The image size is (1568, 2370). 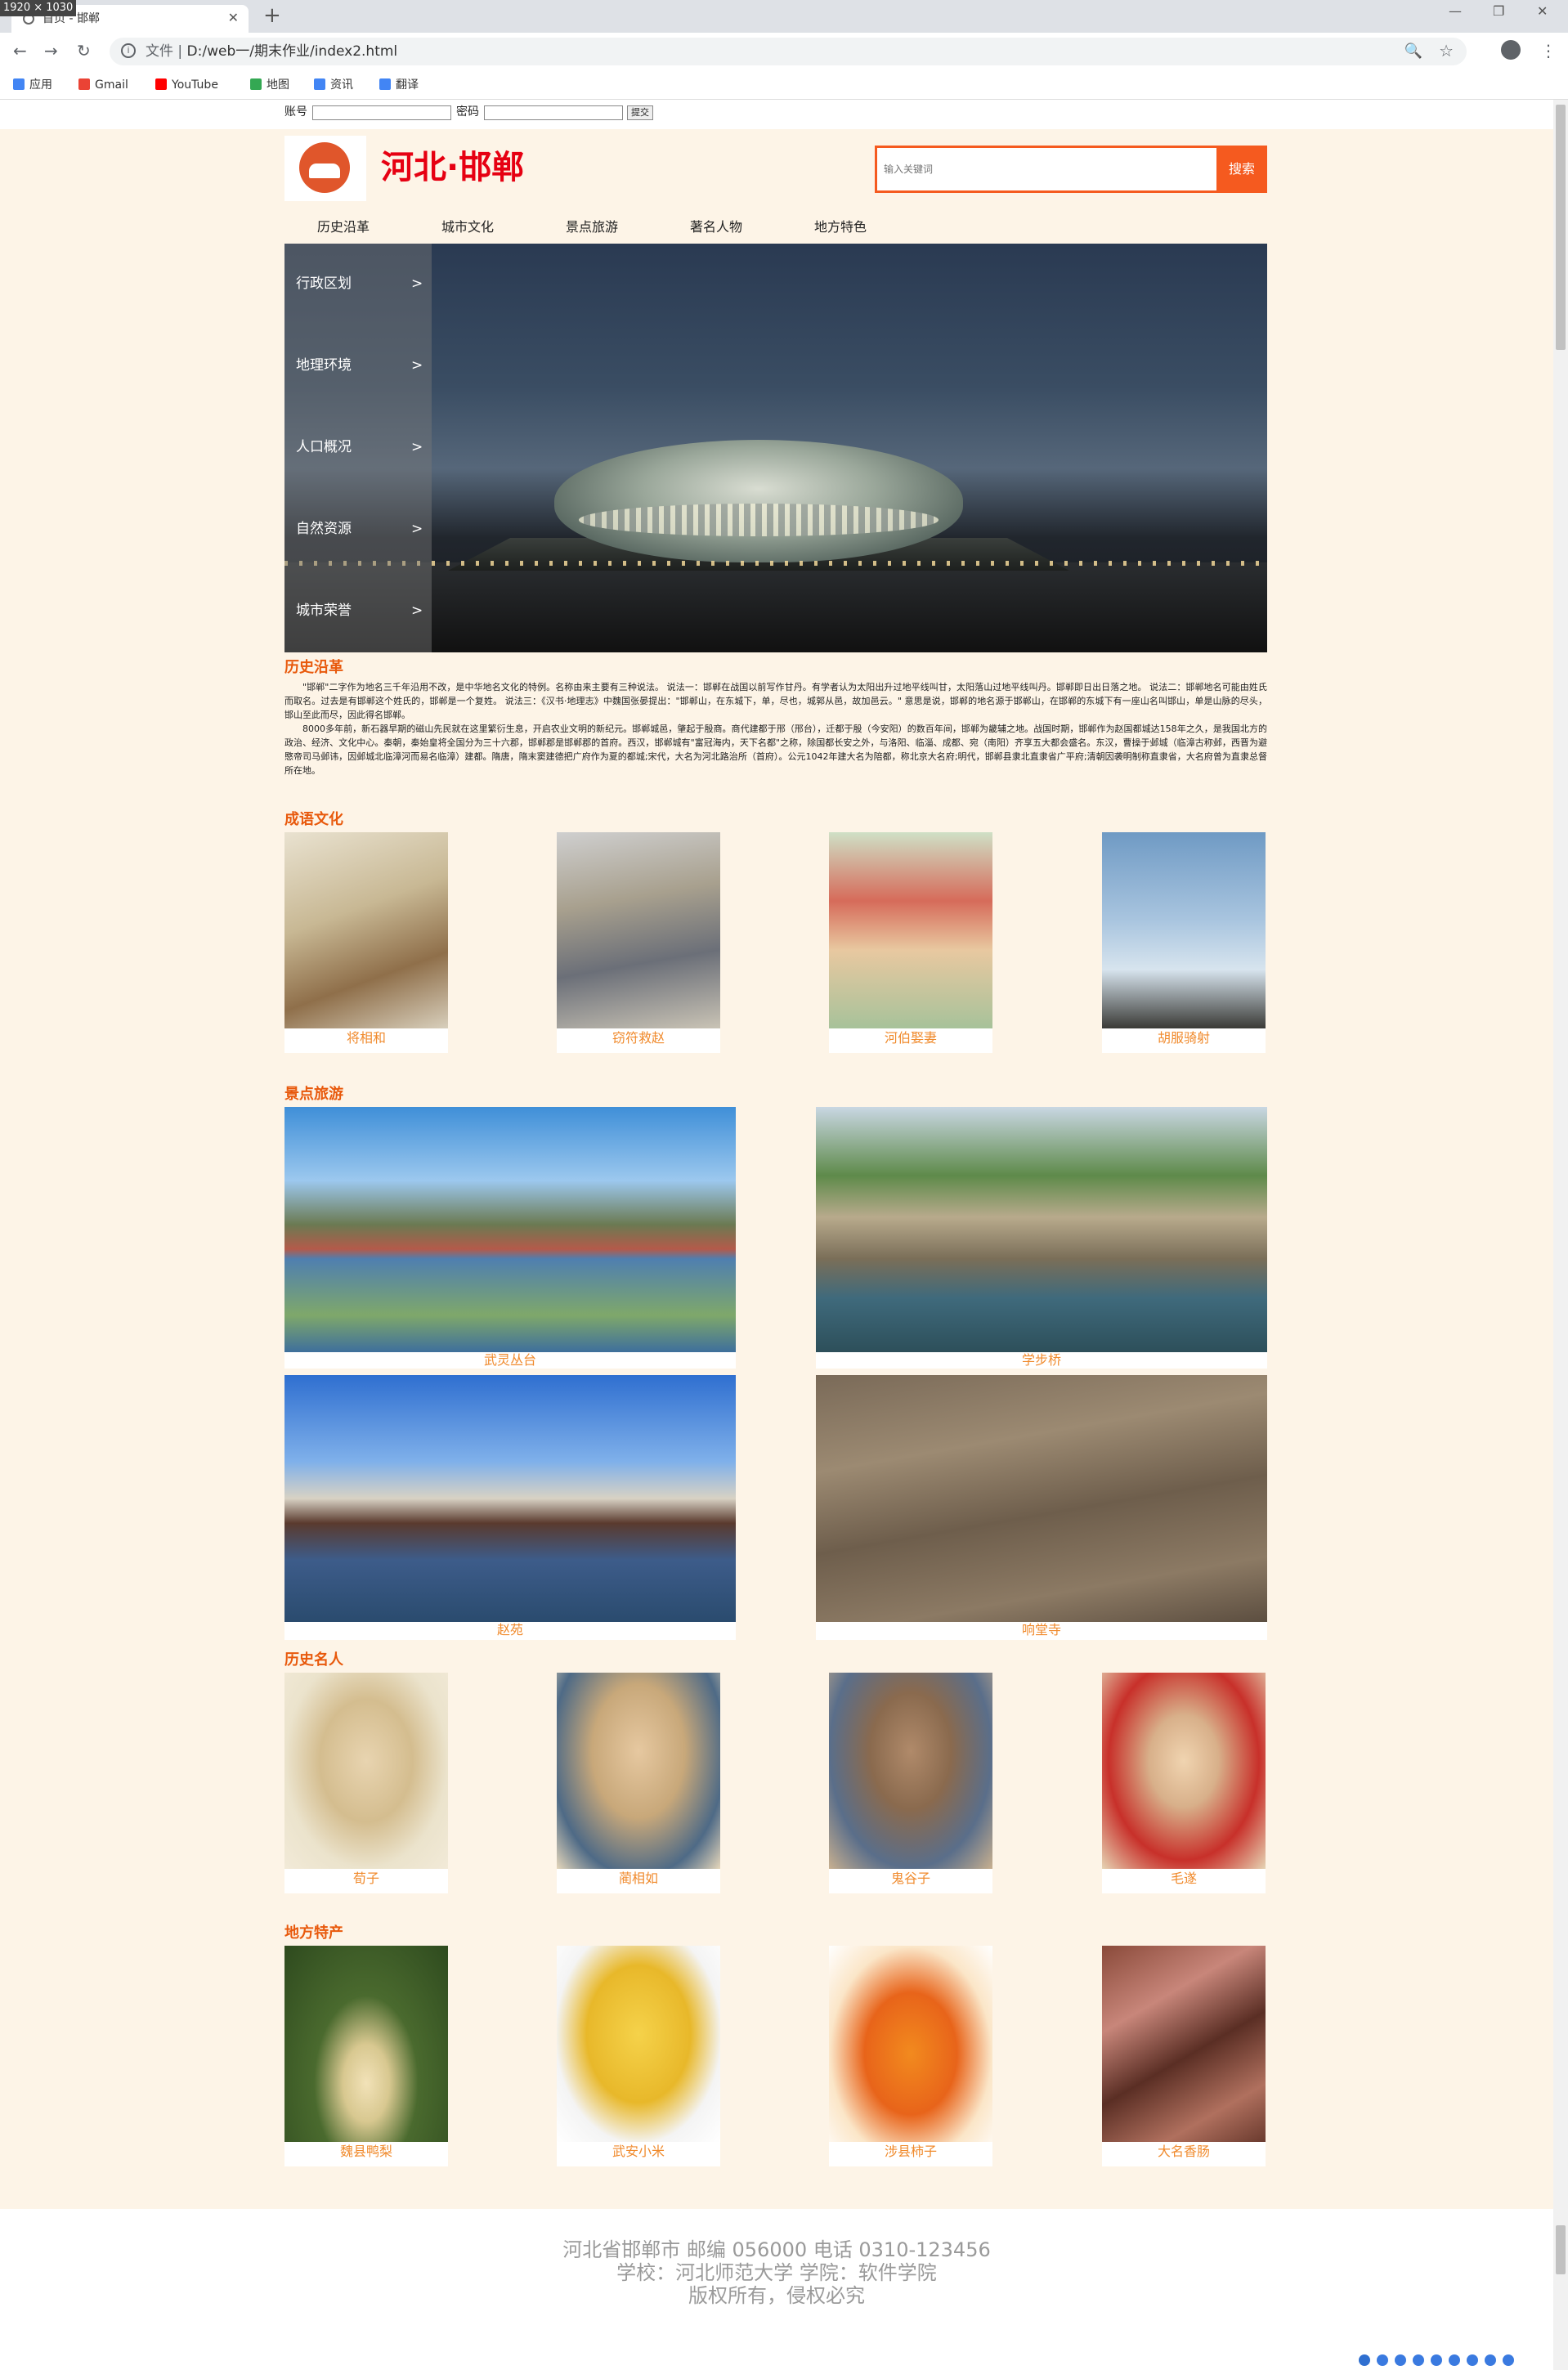 What do you see at coordinates (638, 1038) in the screenshot?
I see `idiom-caption: 窃符救赵` at bounding box center [638, 1038].